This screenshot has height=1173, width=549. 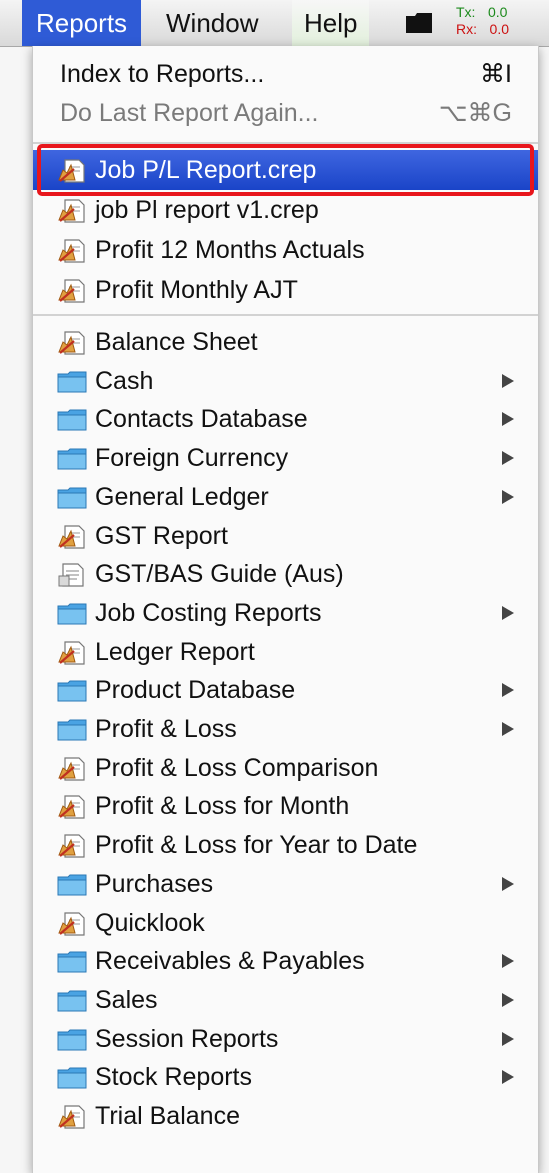 What do you see at coordinates (182, 496) in the screenshot?
I see `menu-item-label: General Ledger` at bounding box center [182, 496].